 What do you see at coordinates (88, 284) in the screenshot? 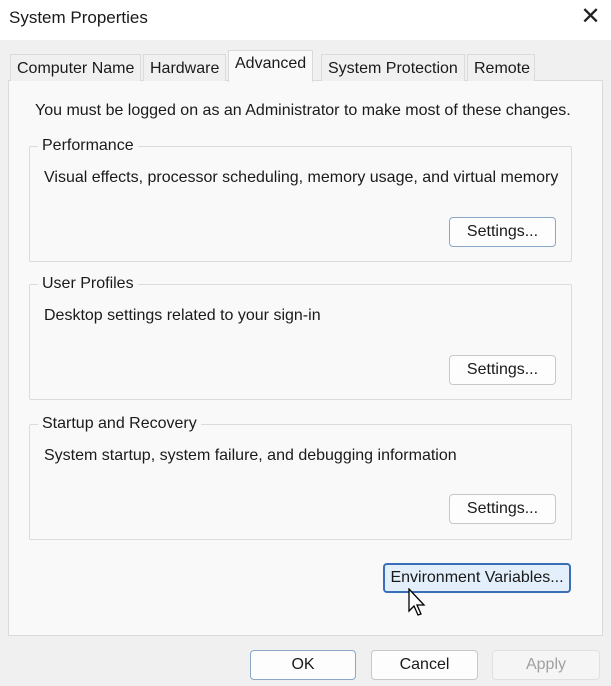
I see `group-label: User Profiles` at bounding box center [88, 284].